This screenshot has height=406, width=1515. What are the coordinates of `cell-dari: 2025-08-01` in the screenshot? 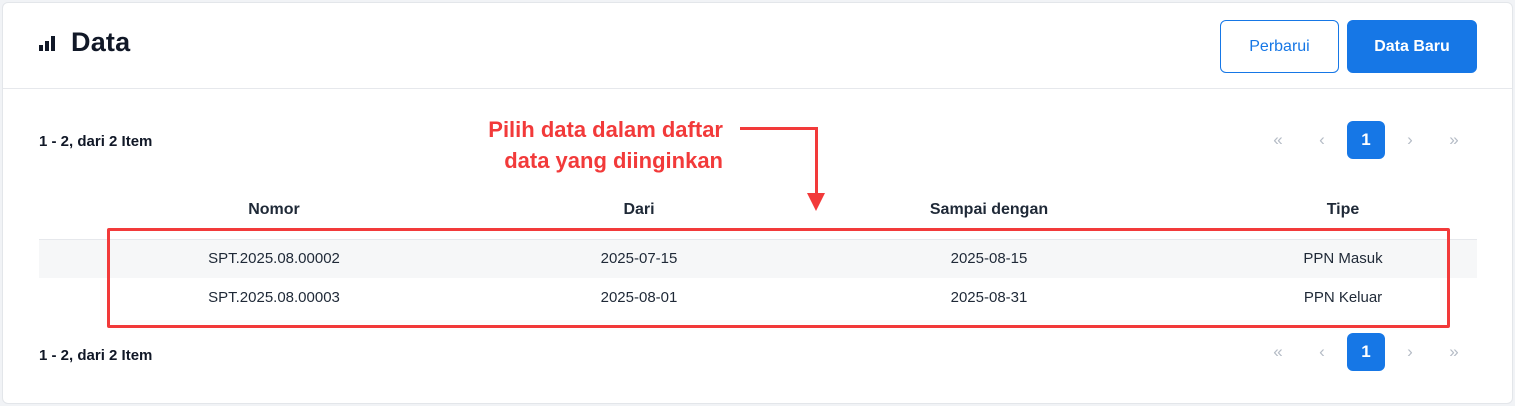 It's located at (639, 297).